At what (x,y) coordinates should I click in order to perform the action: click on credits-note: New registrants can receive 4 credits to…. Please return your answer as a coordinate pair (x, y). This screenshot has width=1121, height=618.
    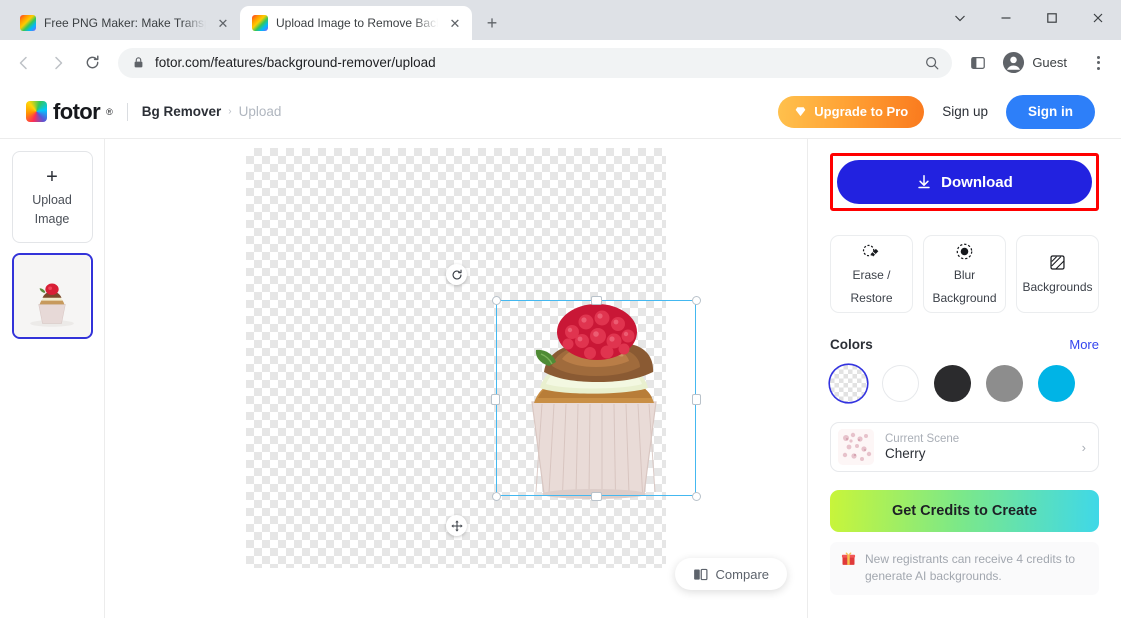
    Looking at the image, I should click on (964, 568).